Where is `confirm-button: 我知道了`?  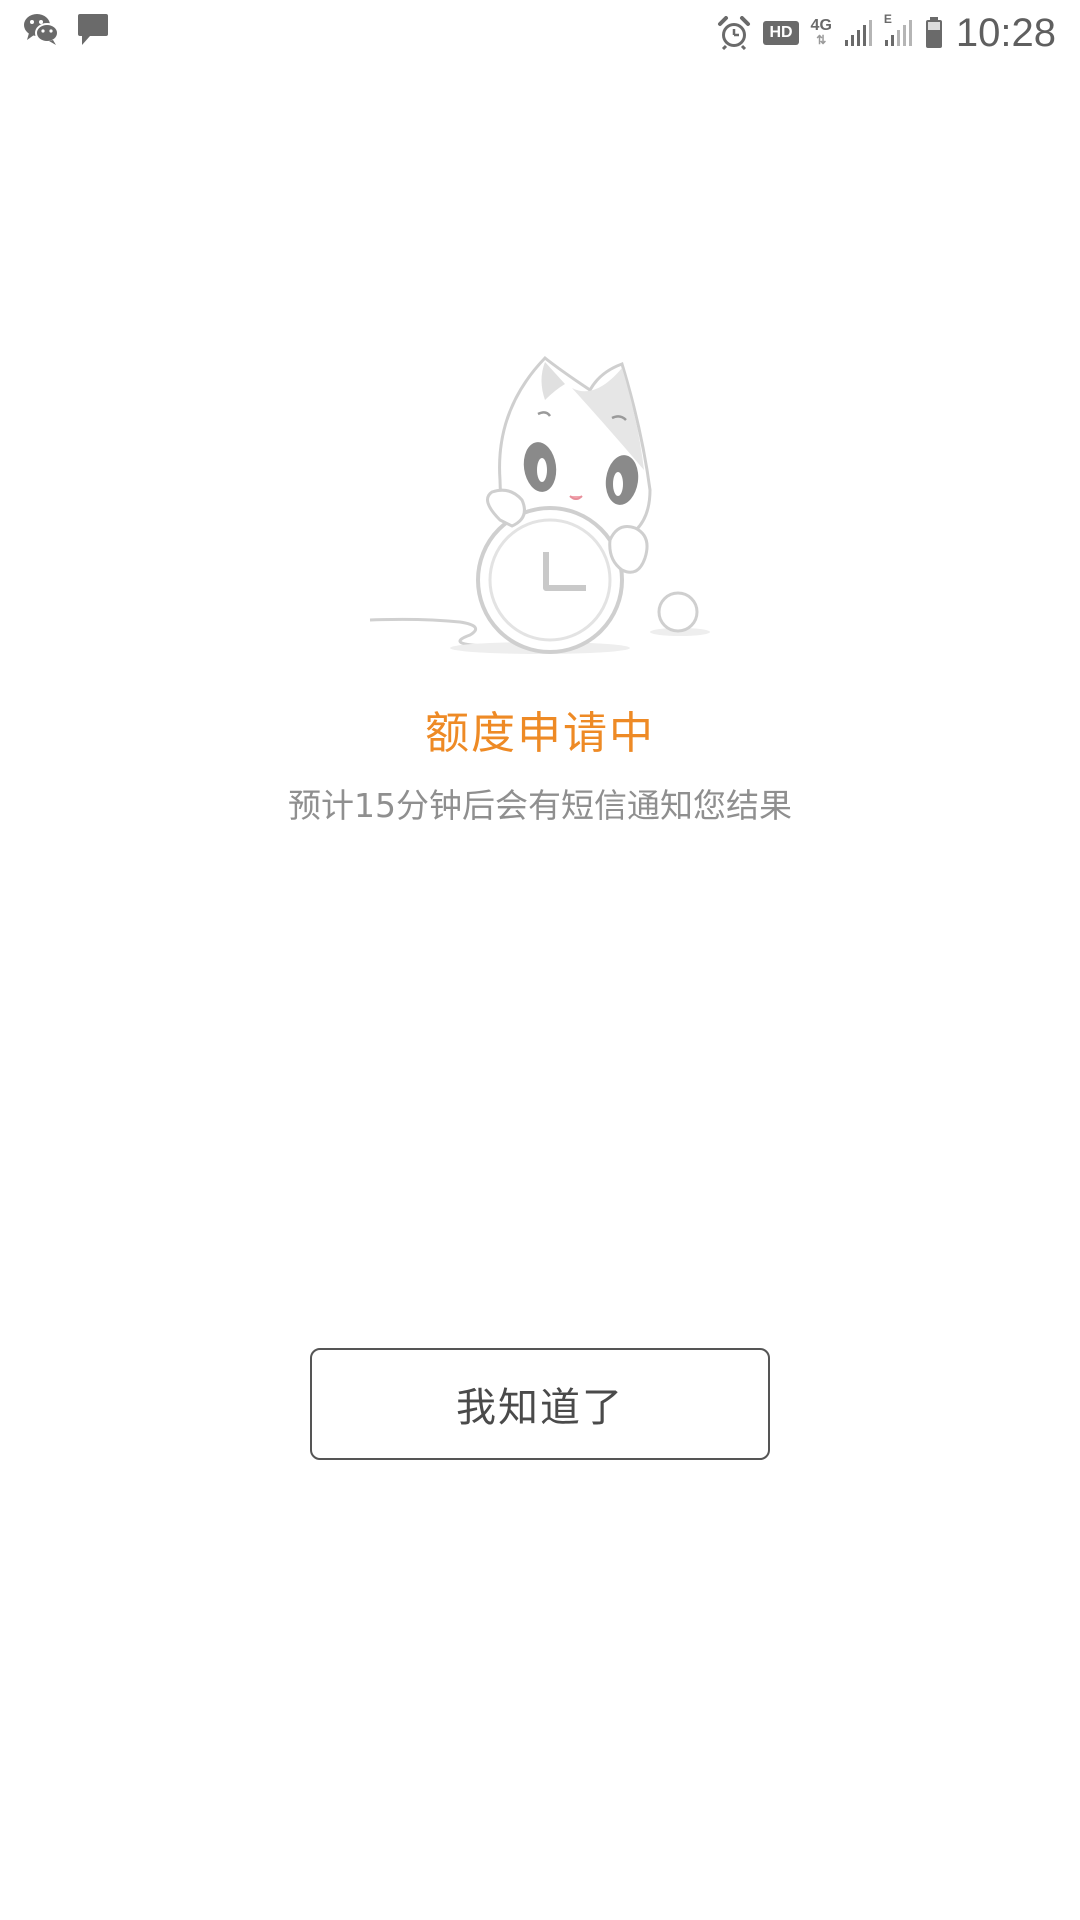
confirm-button: 我知道了 is located at coordinates (540, 1404).